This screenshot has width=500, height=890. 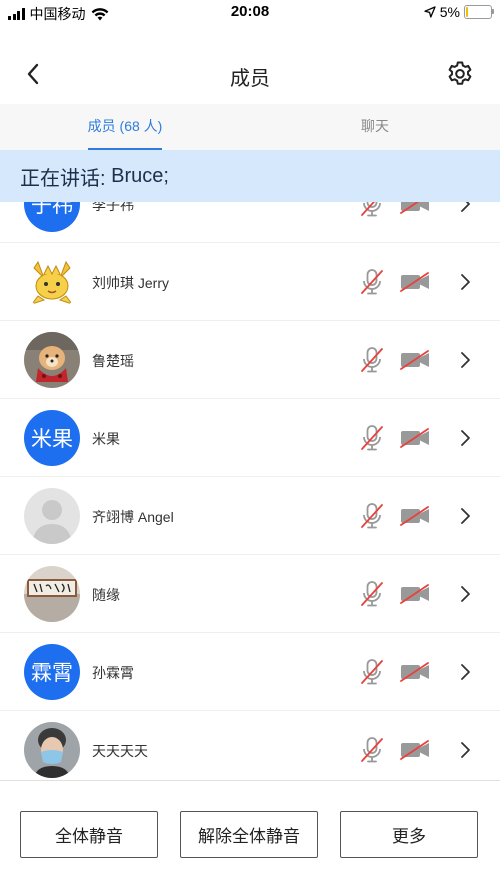 What do you see at coordinates (52, 217) in the screenshot?
I see `avatar: 子祎` at bounding box center [52, 217].